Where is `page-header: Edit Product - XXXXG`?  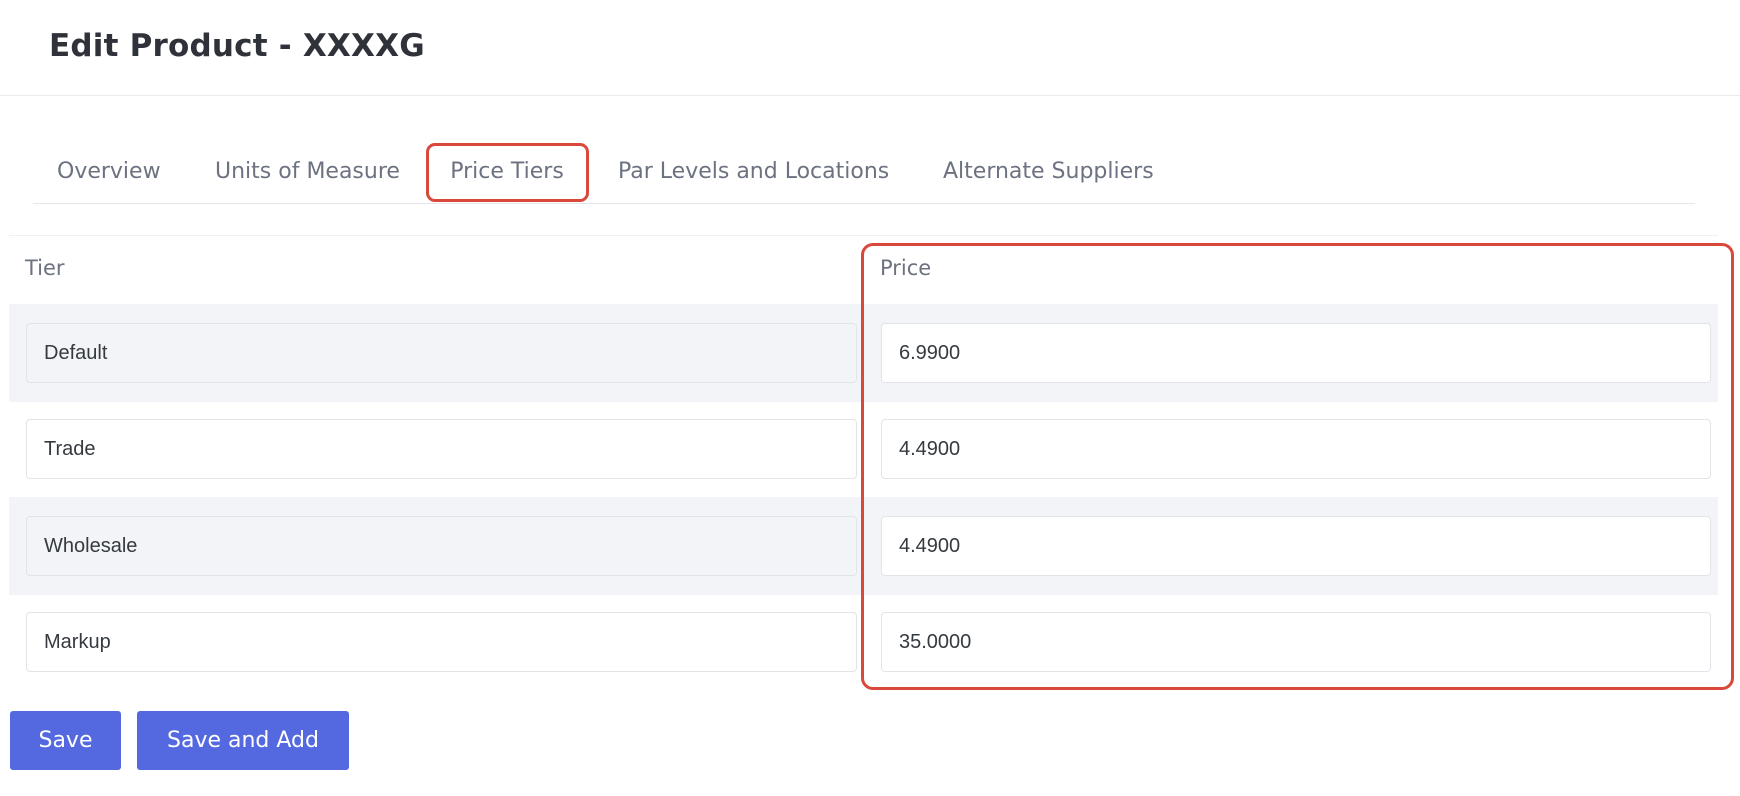 page-header: Edit Product - XXXXG is located at coordinates (870, 48).